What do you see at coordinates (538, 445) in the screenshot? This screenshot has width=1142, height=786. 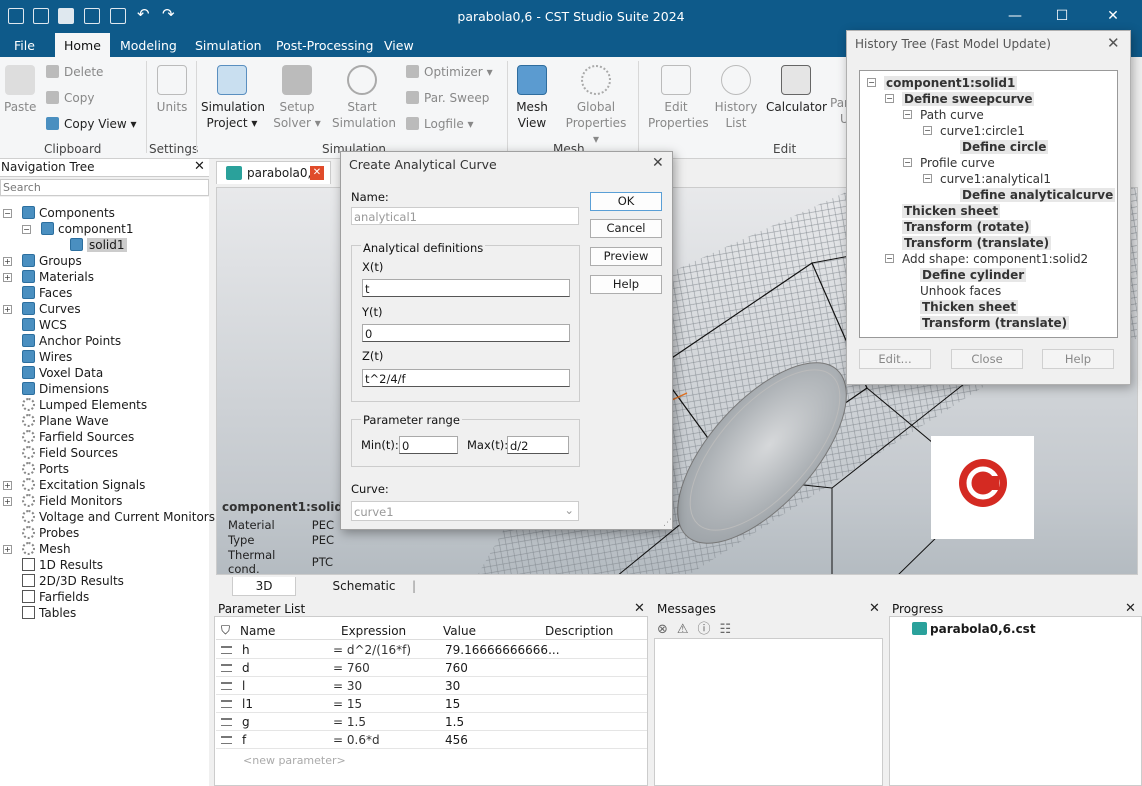 I see `max-t-input: d/2` at bounding box center [538, 445].